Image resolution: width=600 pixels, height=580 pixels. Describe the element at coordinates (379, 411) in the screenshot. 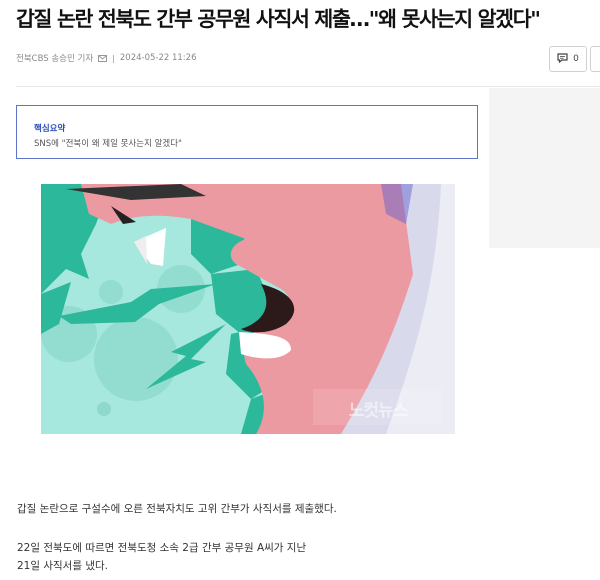

I see `image-watermark: 노컷뉴스` at that location.